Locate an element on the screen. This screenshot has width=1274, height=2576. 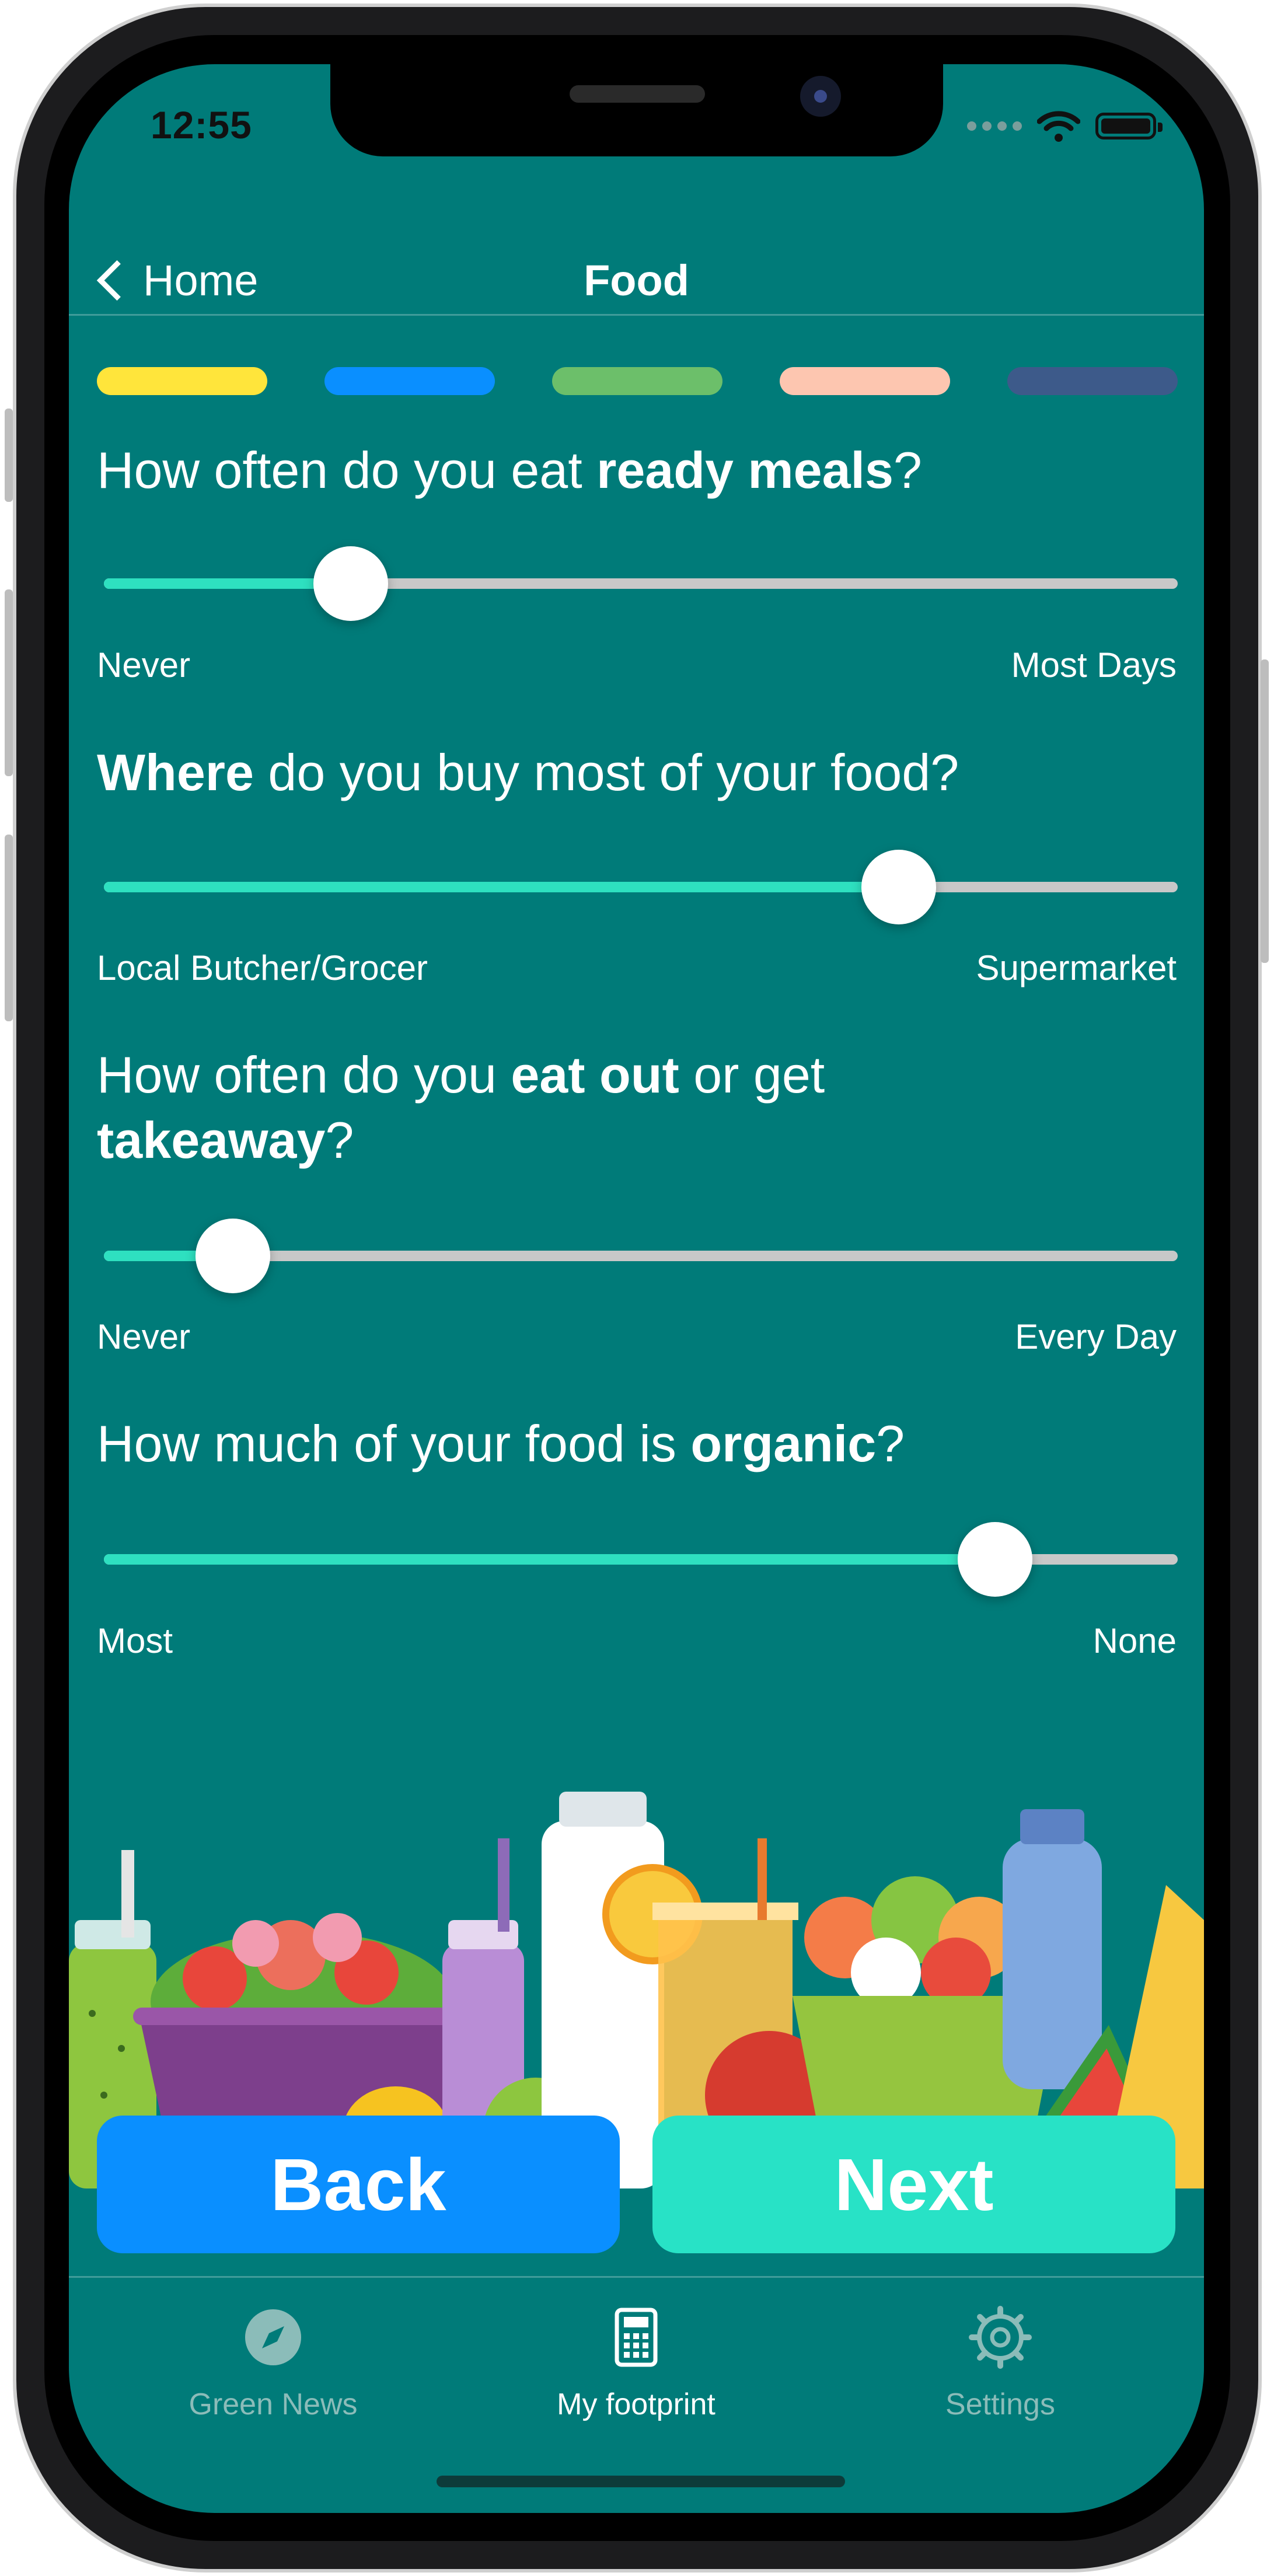
scale-min-label: Most is located at coordinates (135, 1640).